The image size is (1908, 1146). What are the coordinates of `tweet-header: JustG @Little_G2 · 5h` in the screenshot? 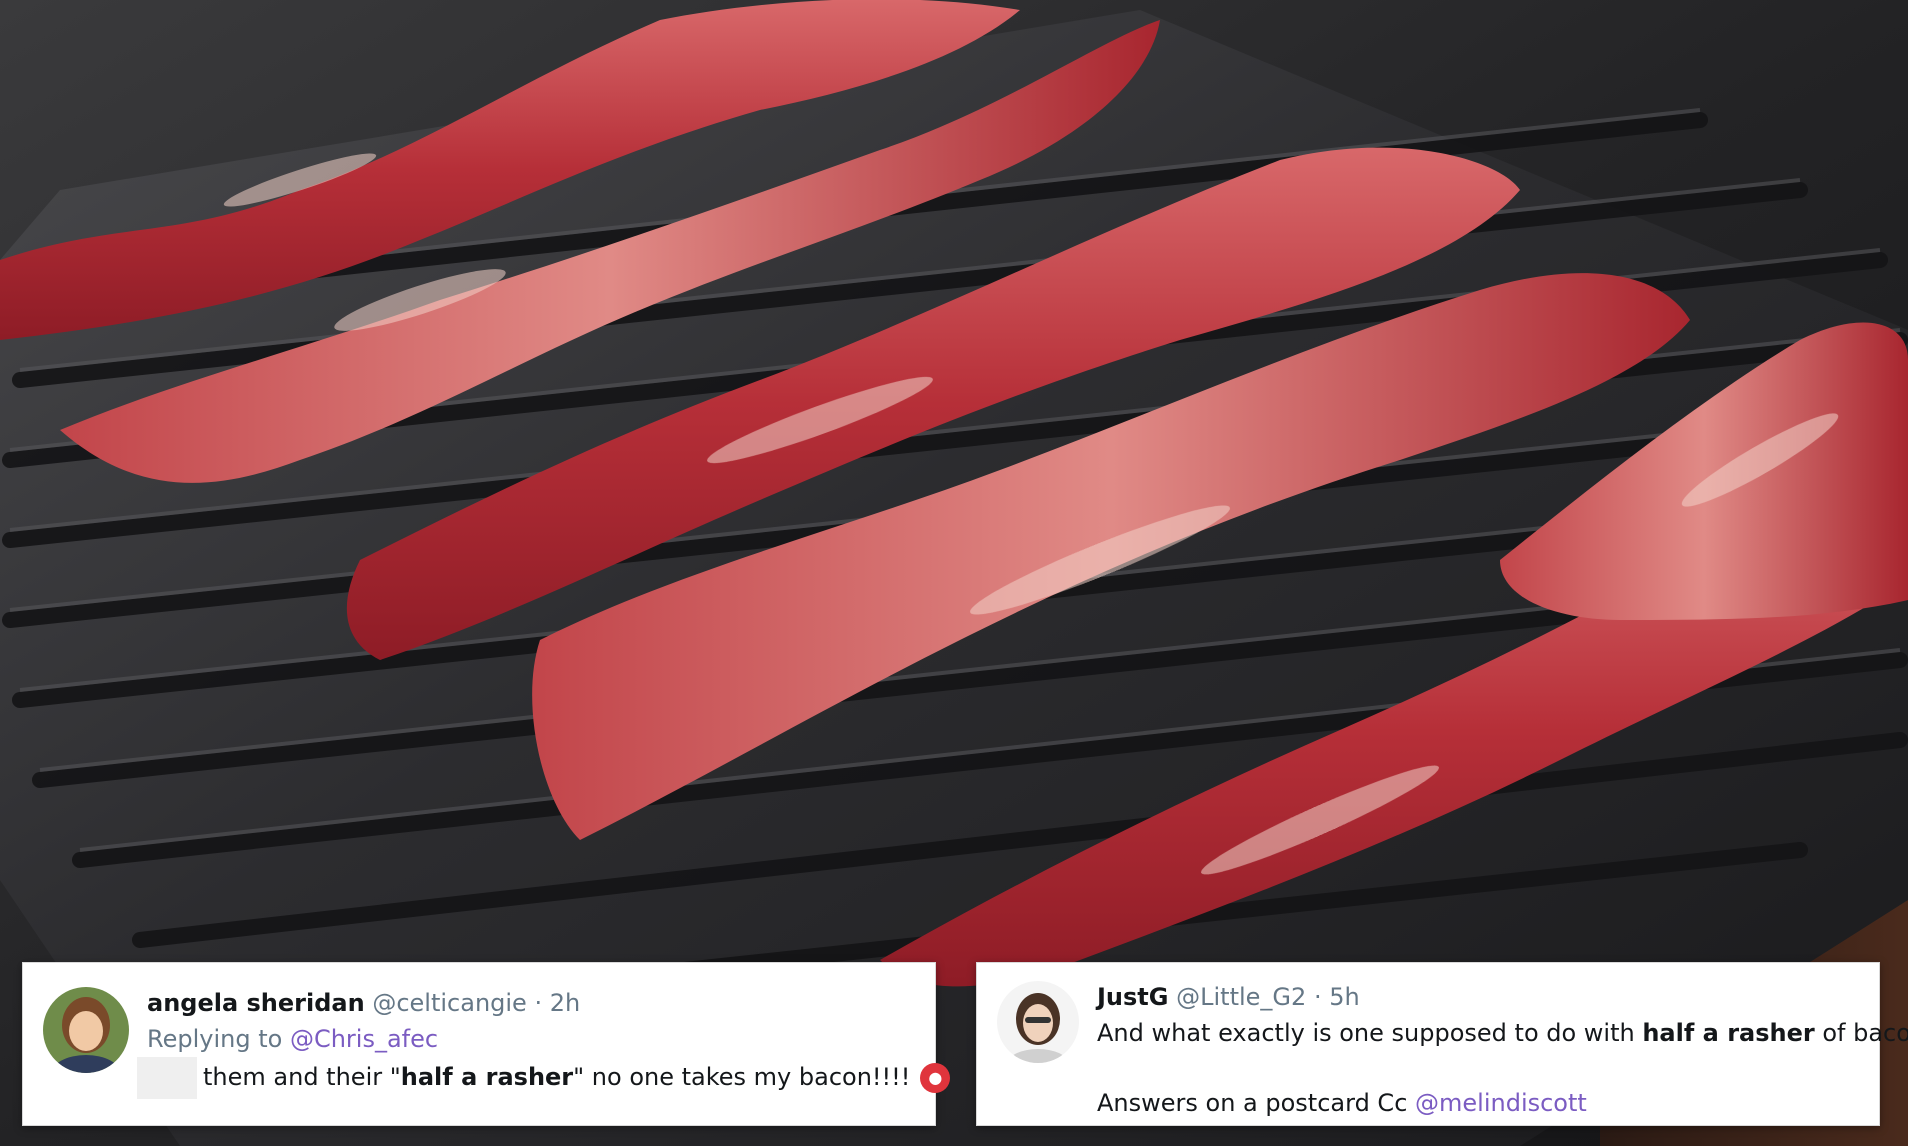 It's located at (1478, 997).